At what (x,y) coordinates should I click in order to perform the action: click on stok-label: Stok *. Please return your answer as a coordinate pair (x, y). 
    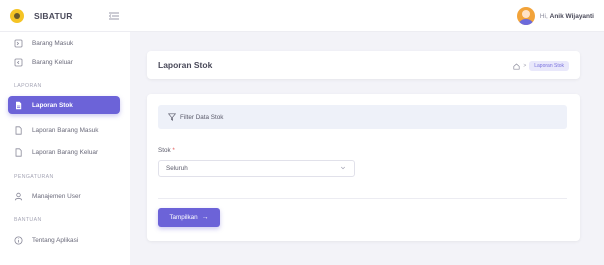
    Looking at the image, I should click on (166, 150).